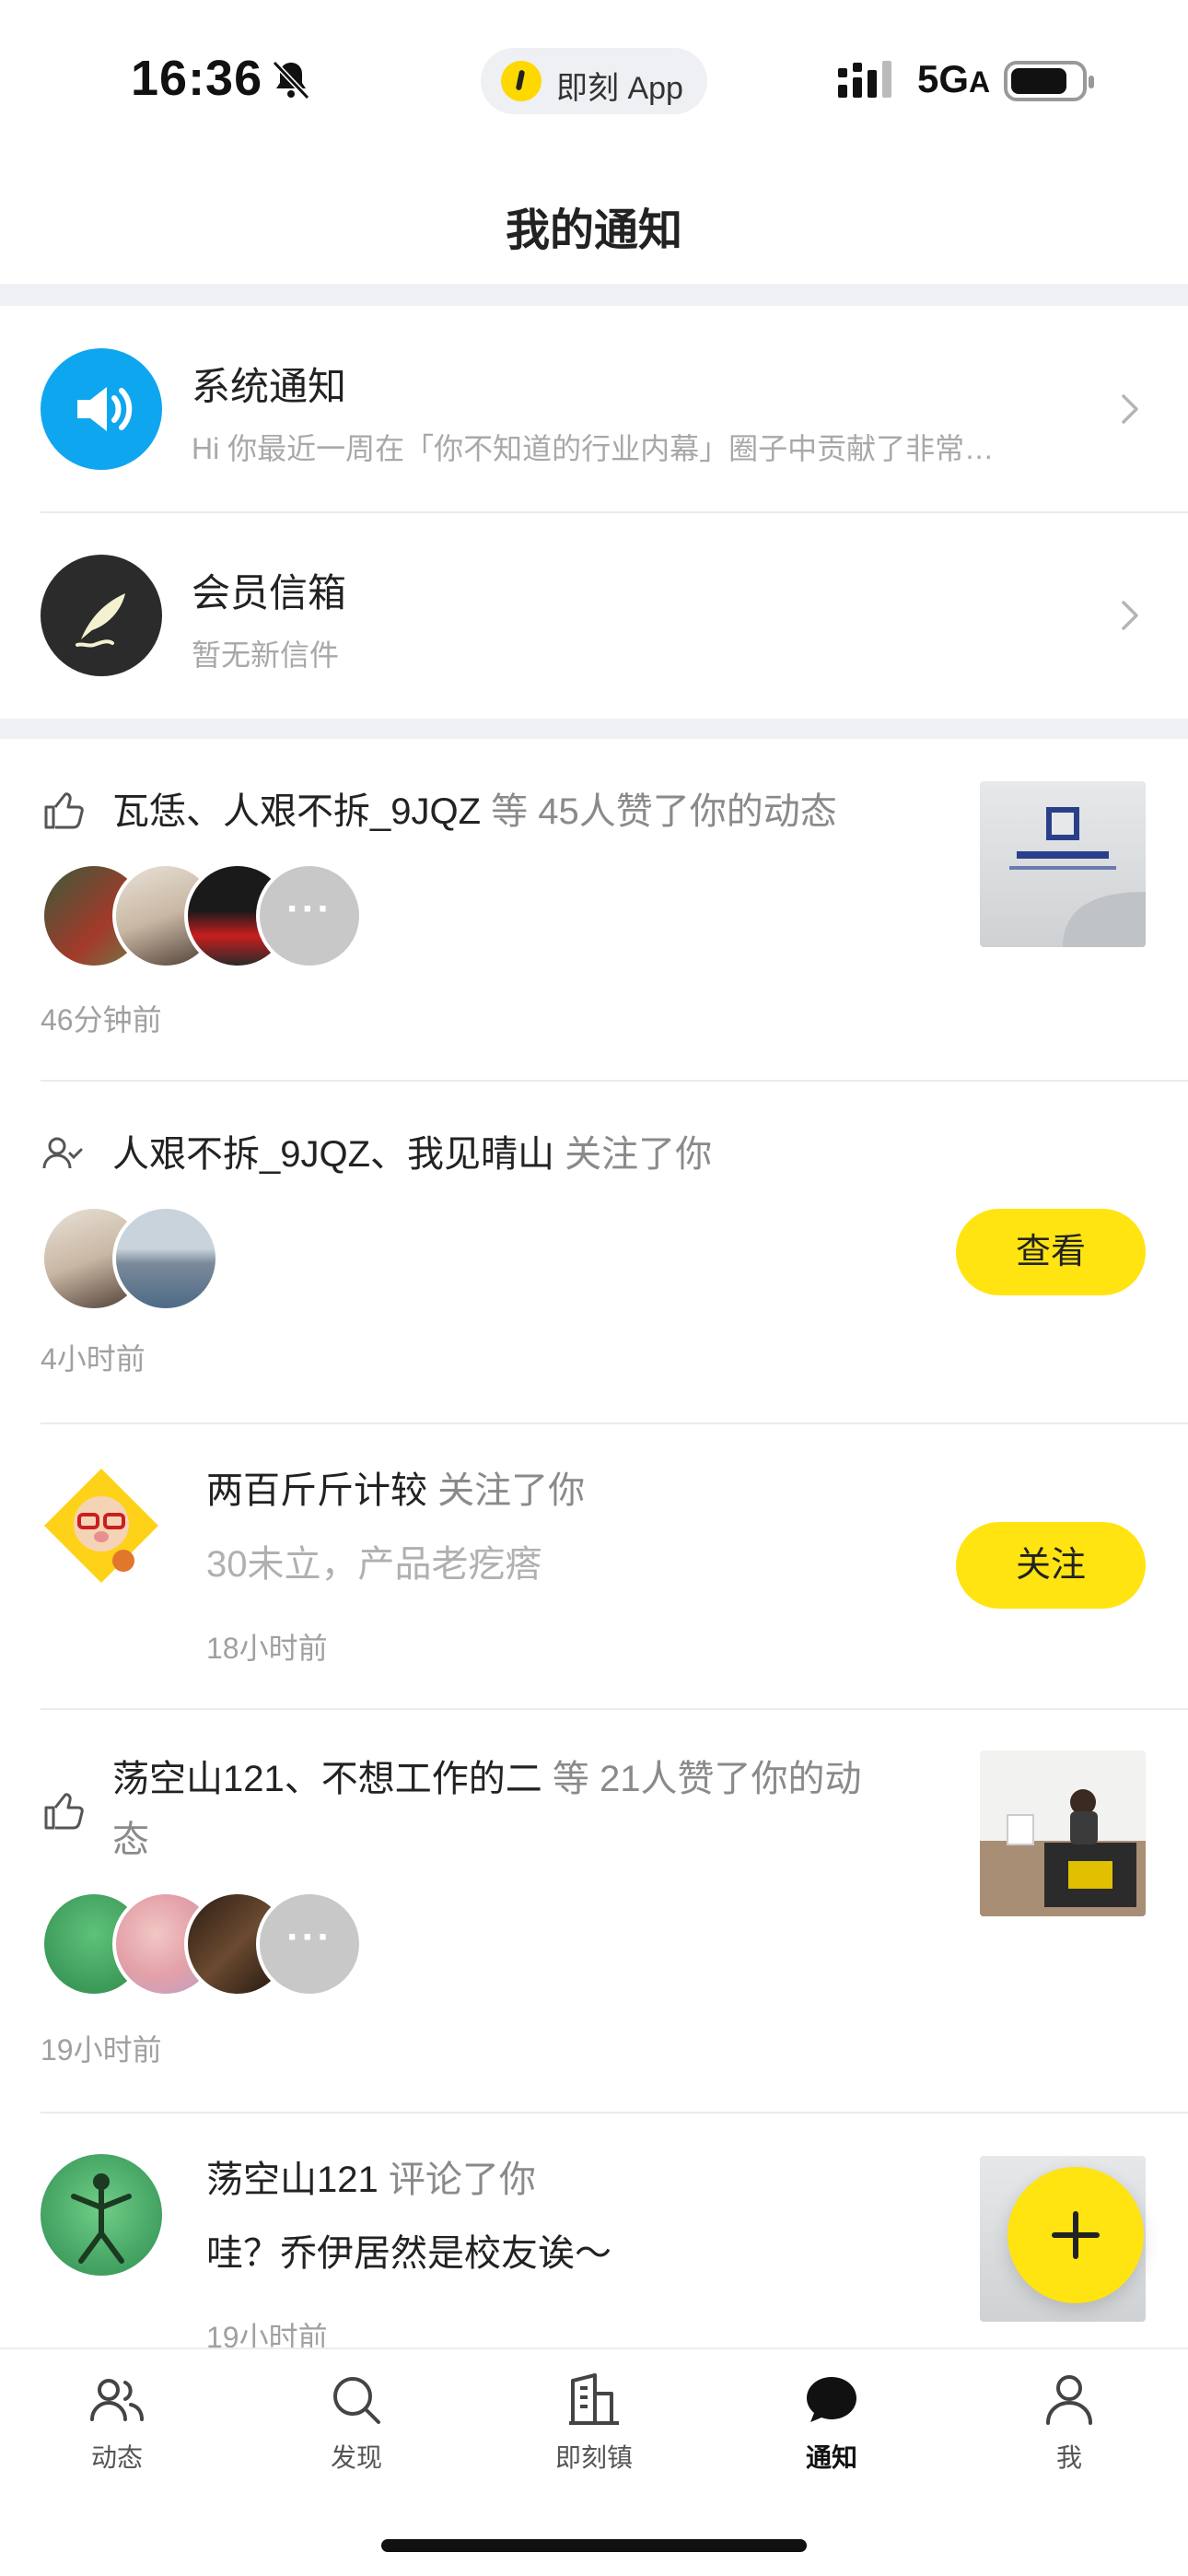 The width and height of the screenshot is (1188, 2576). What do you see at coordinates (93, 1359) in the screenshot?
I see `timestamp: 4小时前` at bounding box center [93, 1359].